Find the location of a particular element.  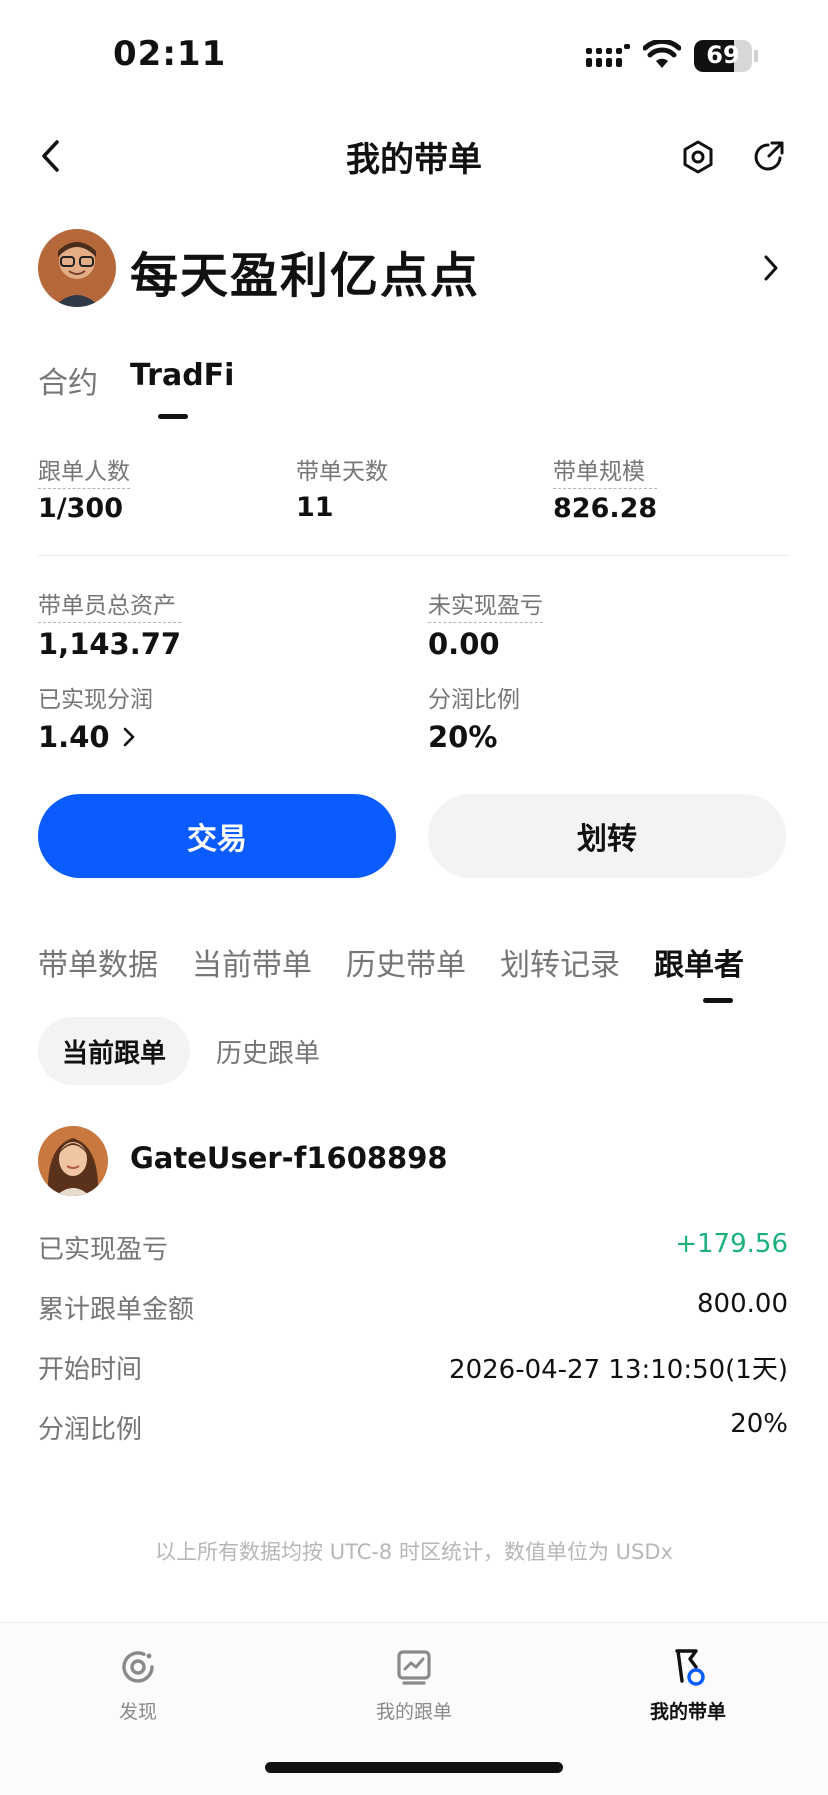

nav-my-copies: 我的跟单 is located at coordinates (414, 1685).